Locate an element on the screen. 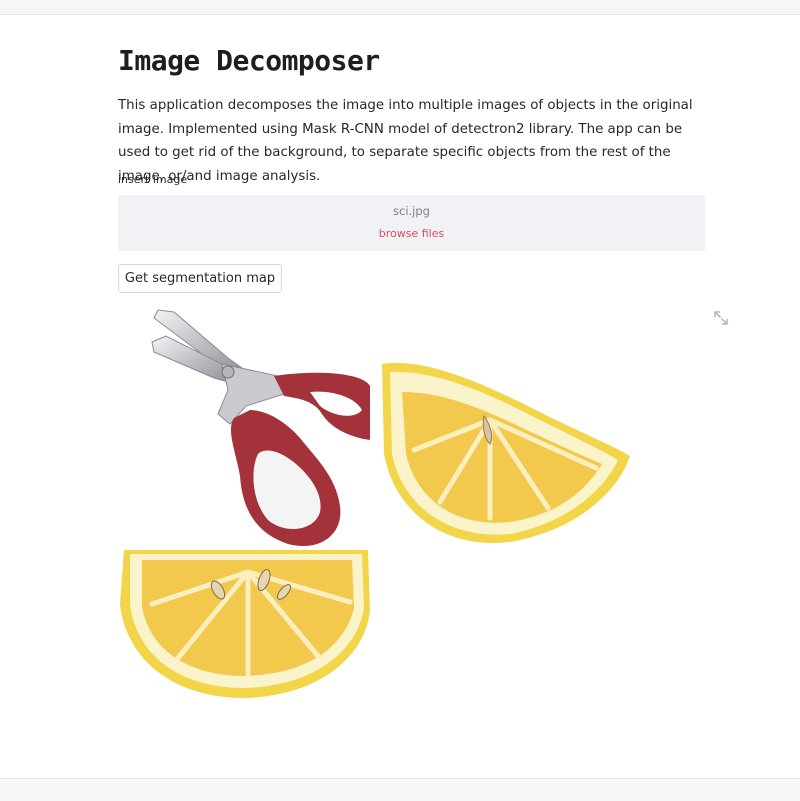 The image size is (800, 801). uploaded-filename: sci.jpg is located at coordinates (411, 211).